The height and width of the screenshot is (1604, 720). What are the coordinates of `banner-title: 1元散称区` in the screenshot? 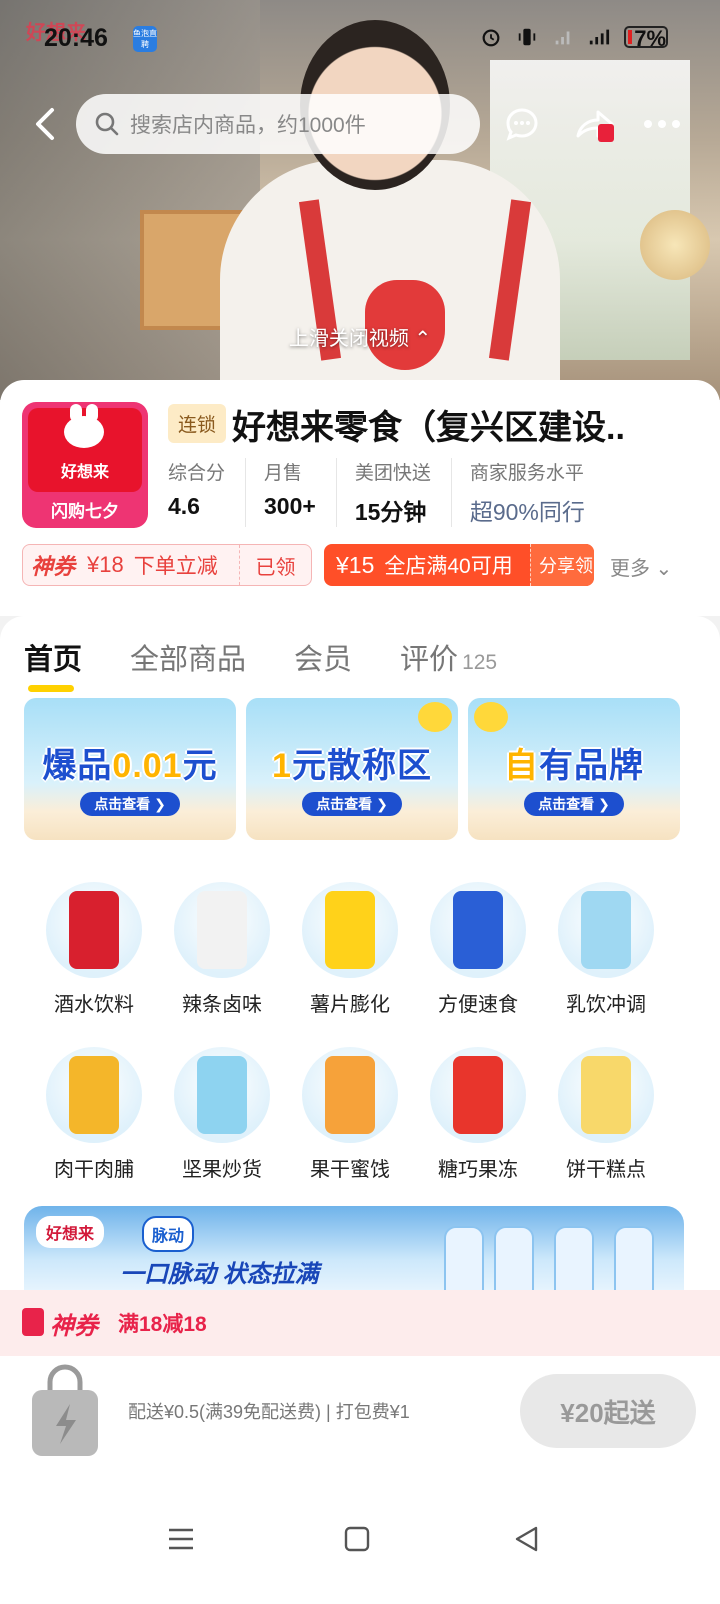 It's located at (352, 762).